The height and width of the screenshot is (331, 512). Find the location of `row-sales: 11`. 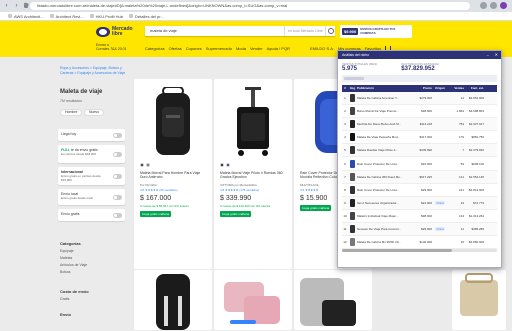

row-sales: 11 is located at coordinates (462, 228).